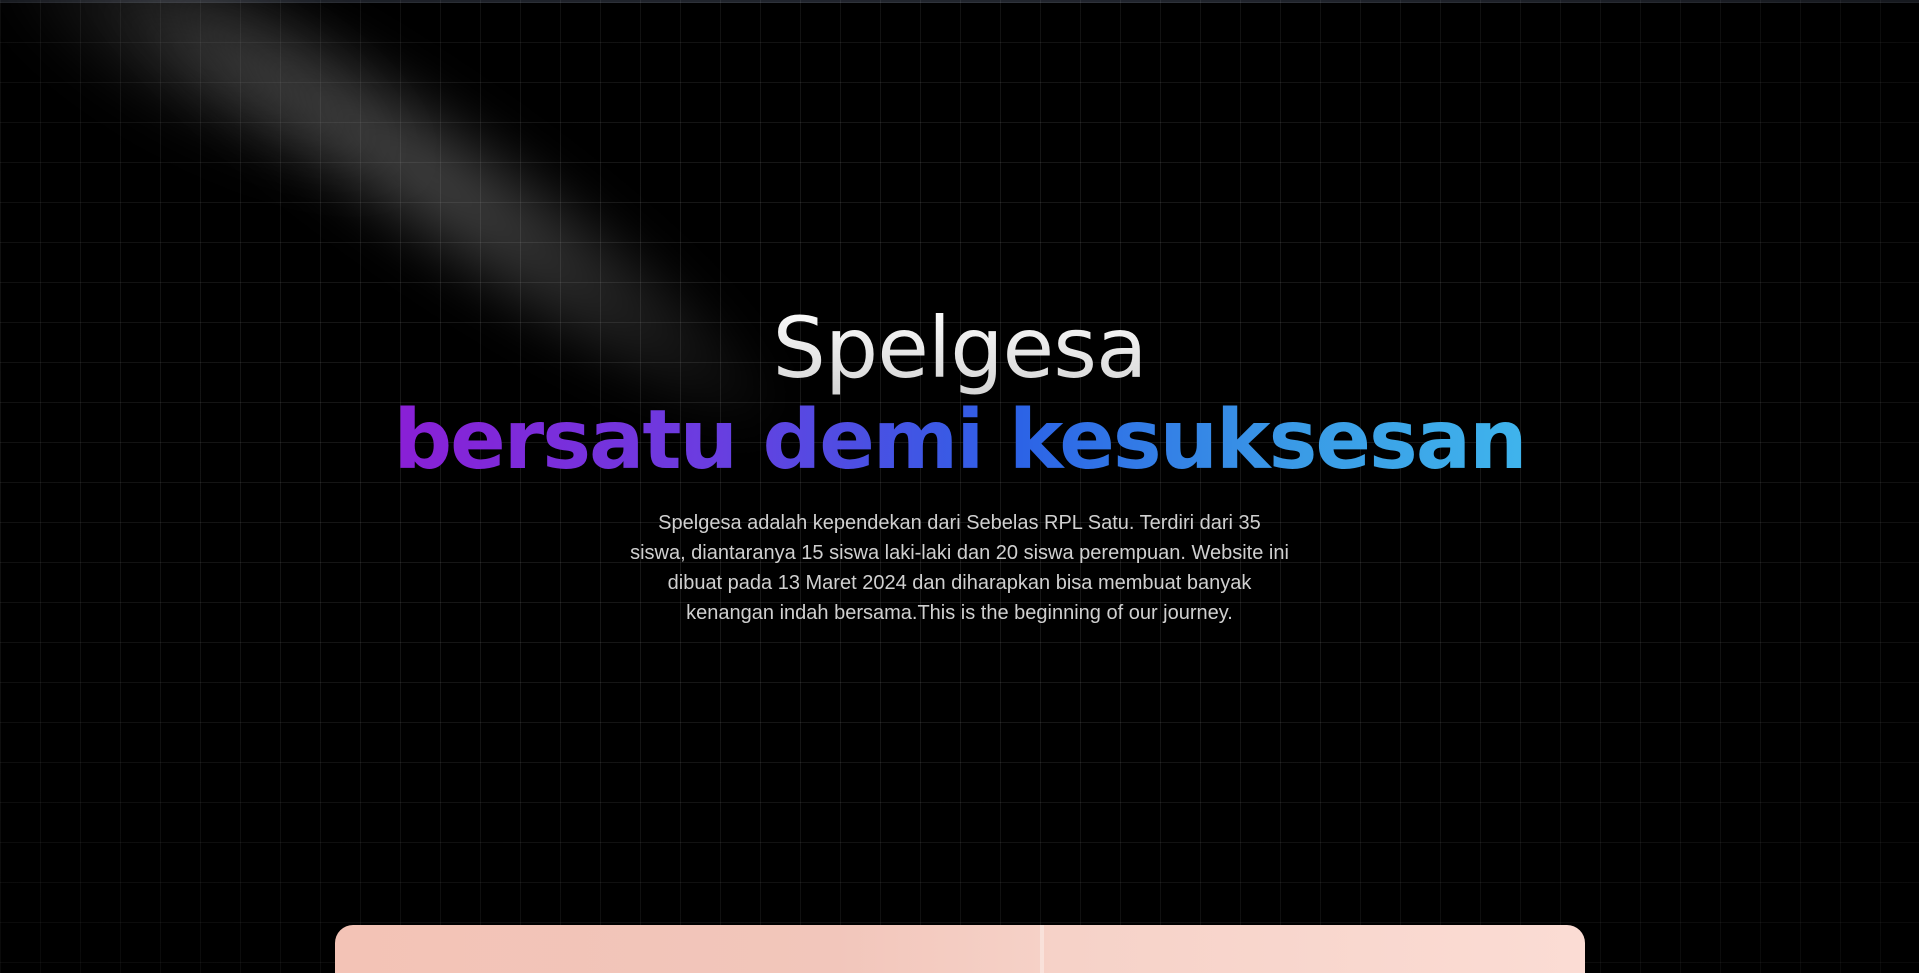 The height and width of the screenshot is (973, 1919). What do you see at coordinates (960, 440) in the screenshot?
I see `hero-tagline: bersatu demi kesuksesan` at bounding box center [960, 440].